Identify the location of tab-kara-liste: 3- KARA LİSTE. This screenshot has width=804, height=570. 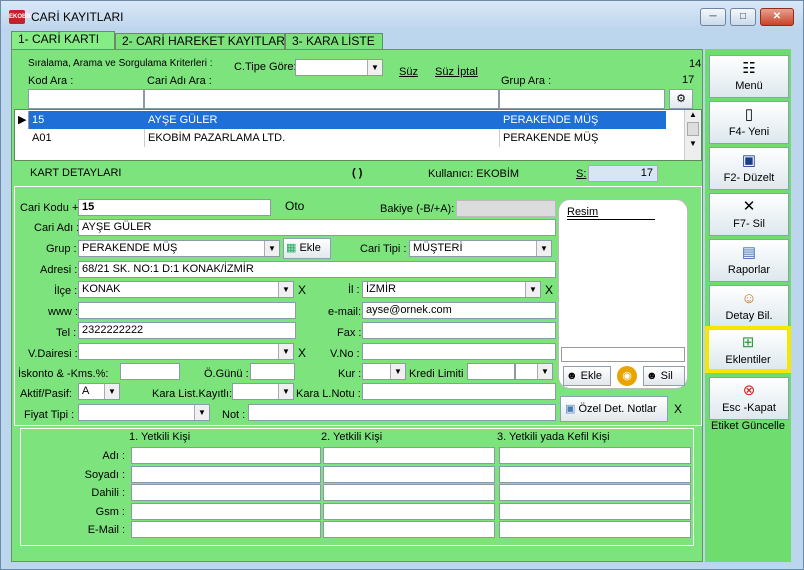
(334, 41).